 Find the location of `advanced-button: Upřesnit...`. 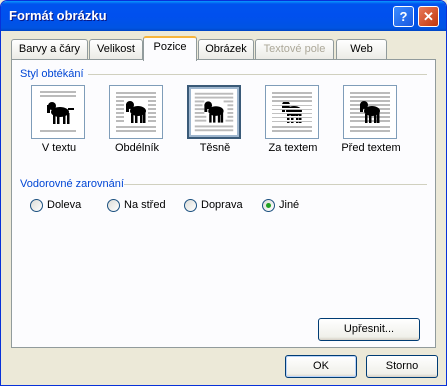

advanced-button: Upřesnit... is located at coordinates (369, 329).